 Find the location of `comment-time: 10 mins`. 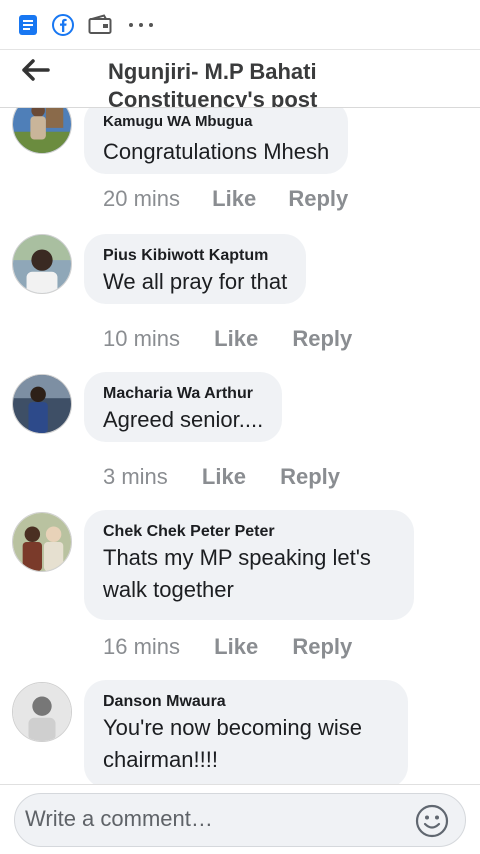

comment-time: 10 mins is located at coordinates (142, 338).